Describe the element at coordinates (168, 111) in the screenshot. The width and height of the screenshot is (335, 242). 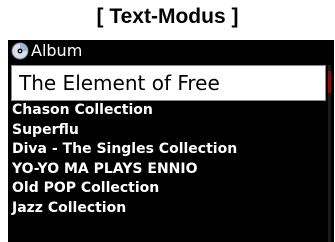
I see `list-item: Chason Collection` at that location.